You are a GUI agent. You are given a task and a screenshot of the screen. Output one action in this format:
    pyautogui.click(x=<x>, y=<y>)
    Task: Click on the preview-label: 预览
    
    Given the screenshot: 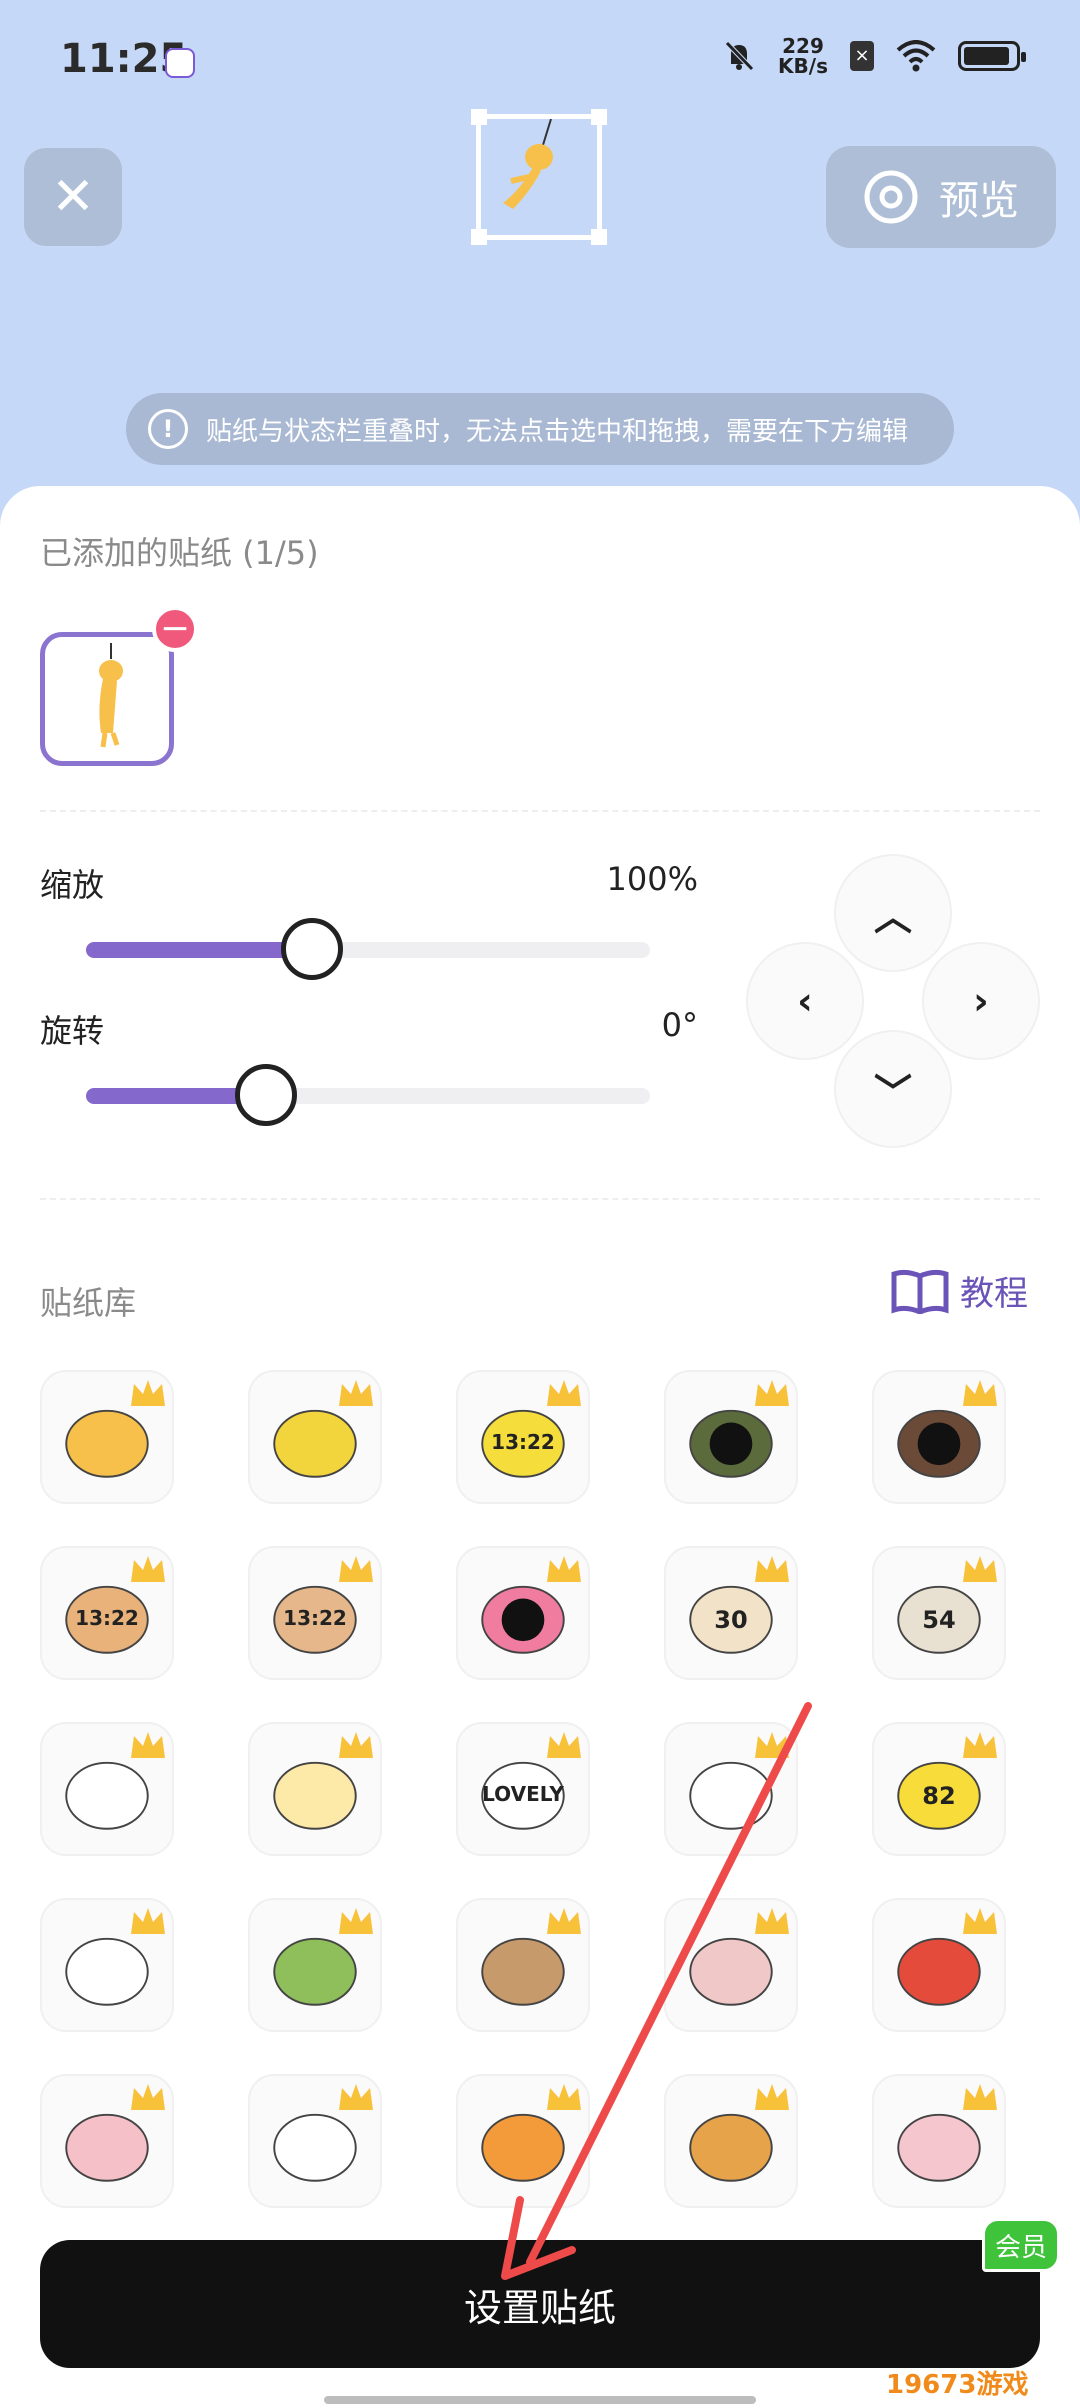 What is the action you would take?
    pyautogui.click(x=979, y=201)
    